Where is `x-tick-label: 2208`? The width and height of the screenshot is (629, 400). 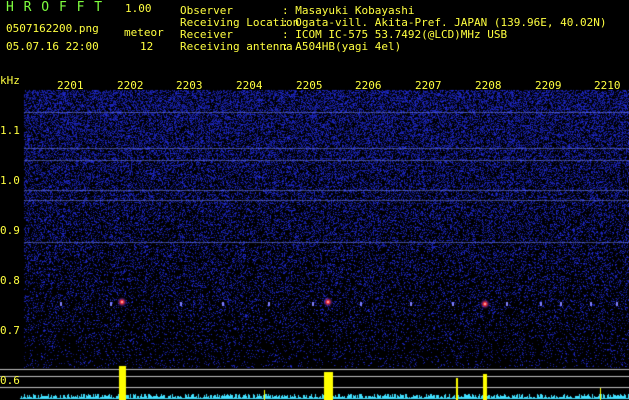 x-tick-label: 2208 is located at coordinates (488, 85).